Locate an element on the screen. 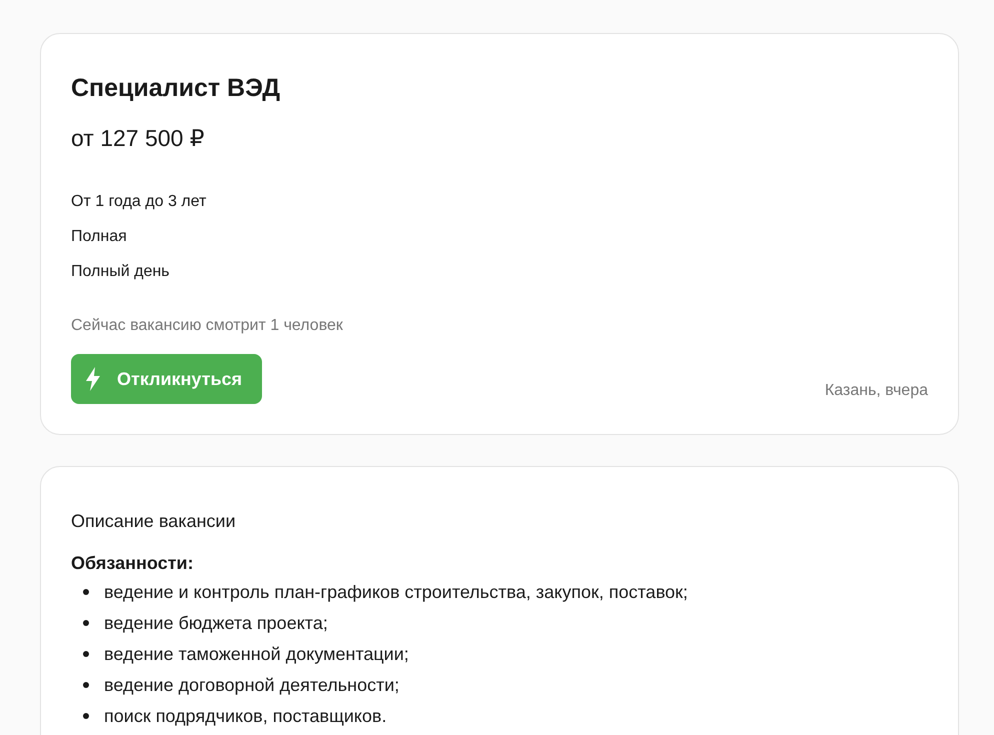  list-item-text: поиск подрядчиков, поставщиков. is located at coordinates (245, 716).